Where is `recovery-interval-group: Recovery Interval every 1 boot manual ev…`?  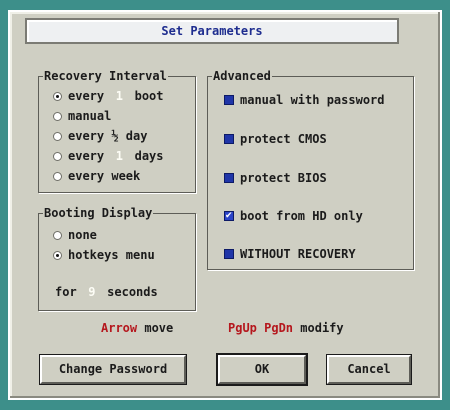
recovery-interval-group: Recovery Interval every 1 boot manual ev… is located at coordinates (117, 131).